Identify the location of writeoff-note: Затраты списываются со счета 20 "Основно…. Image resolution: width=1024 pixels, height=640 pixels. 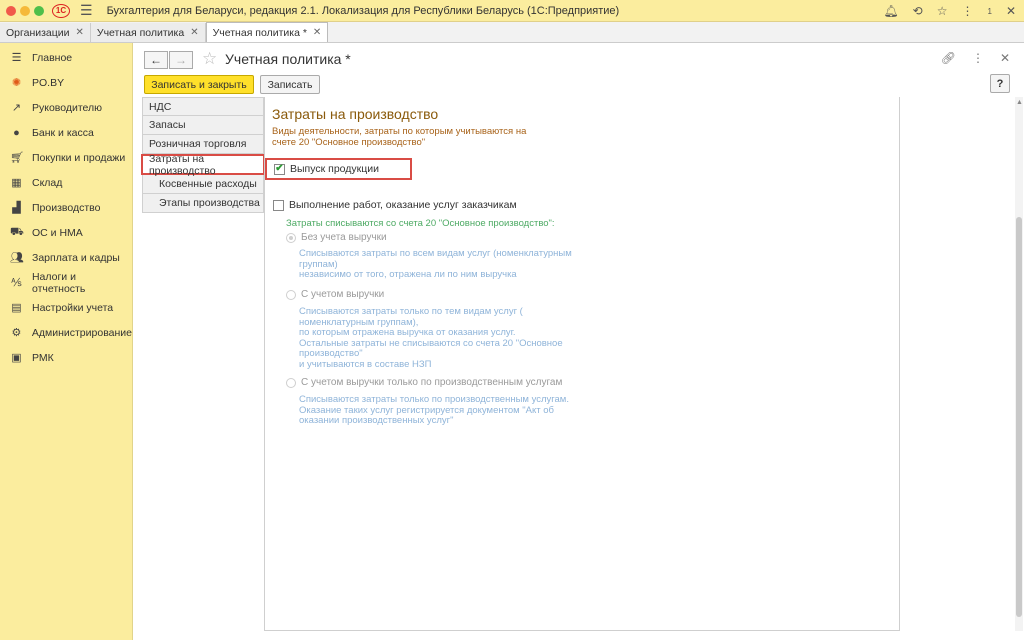
(420, 223).